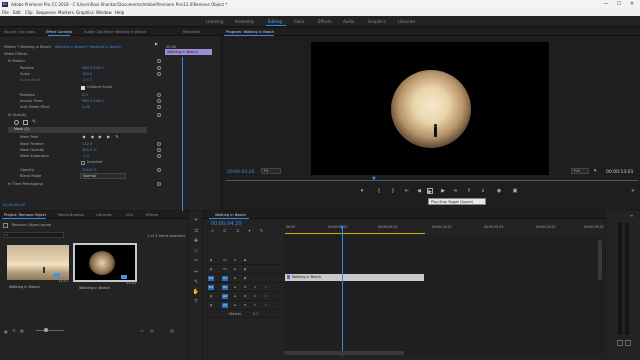 The image size is (640, 360). I want to click on mark-in-icon: {, so click(379, 191).